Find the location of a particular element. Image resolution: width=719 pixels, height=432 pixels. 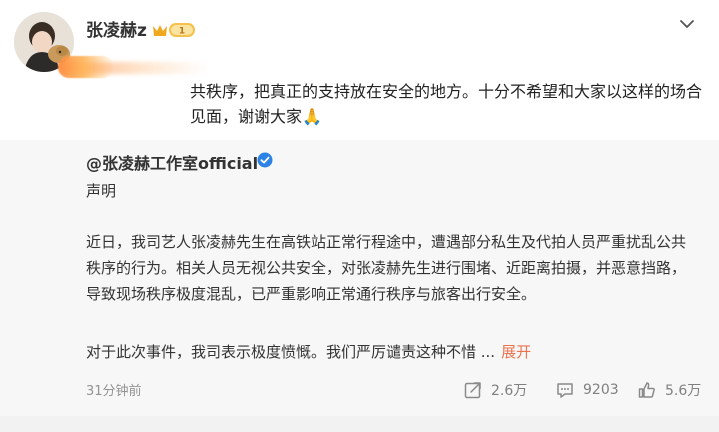

statement-paragraph-2: 对于此次事件，我司表示极度愤慨。我们严厉谴责这种不惜 ... 展开 is located at coordinates (391, 351).